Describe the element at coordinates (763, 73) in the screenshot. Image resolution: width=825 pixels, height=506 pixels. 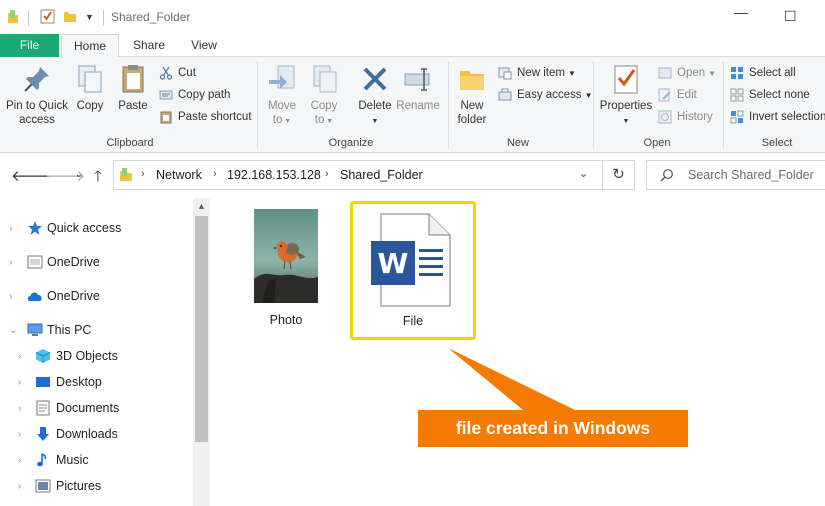
I see `select-all-button: Select all` at that location.